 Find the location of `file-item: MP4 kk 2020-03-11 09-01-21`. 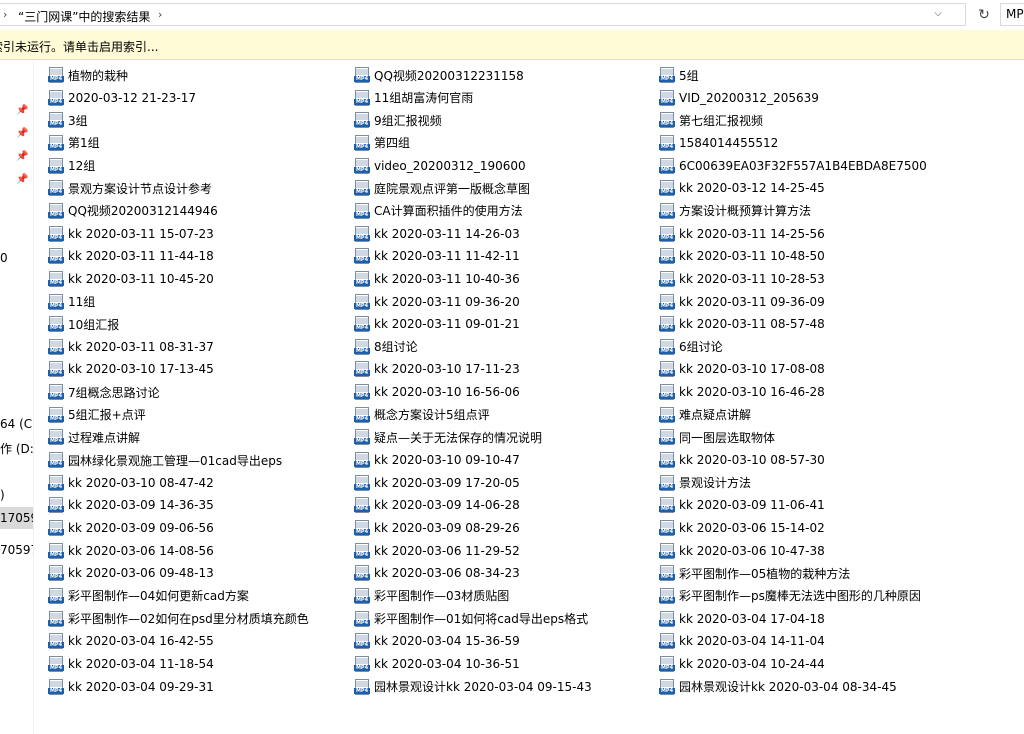

file-item: MP4 kk 2020-03-11 09-01-21 is located at coordinates (437, 324).